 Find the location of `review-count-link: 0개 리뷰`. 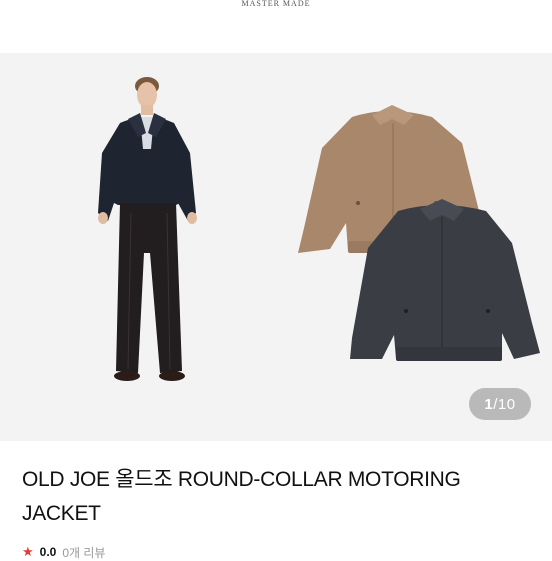

review-count-link: 0개 리뷰 is located at coordinates (83, 552).